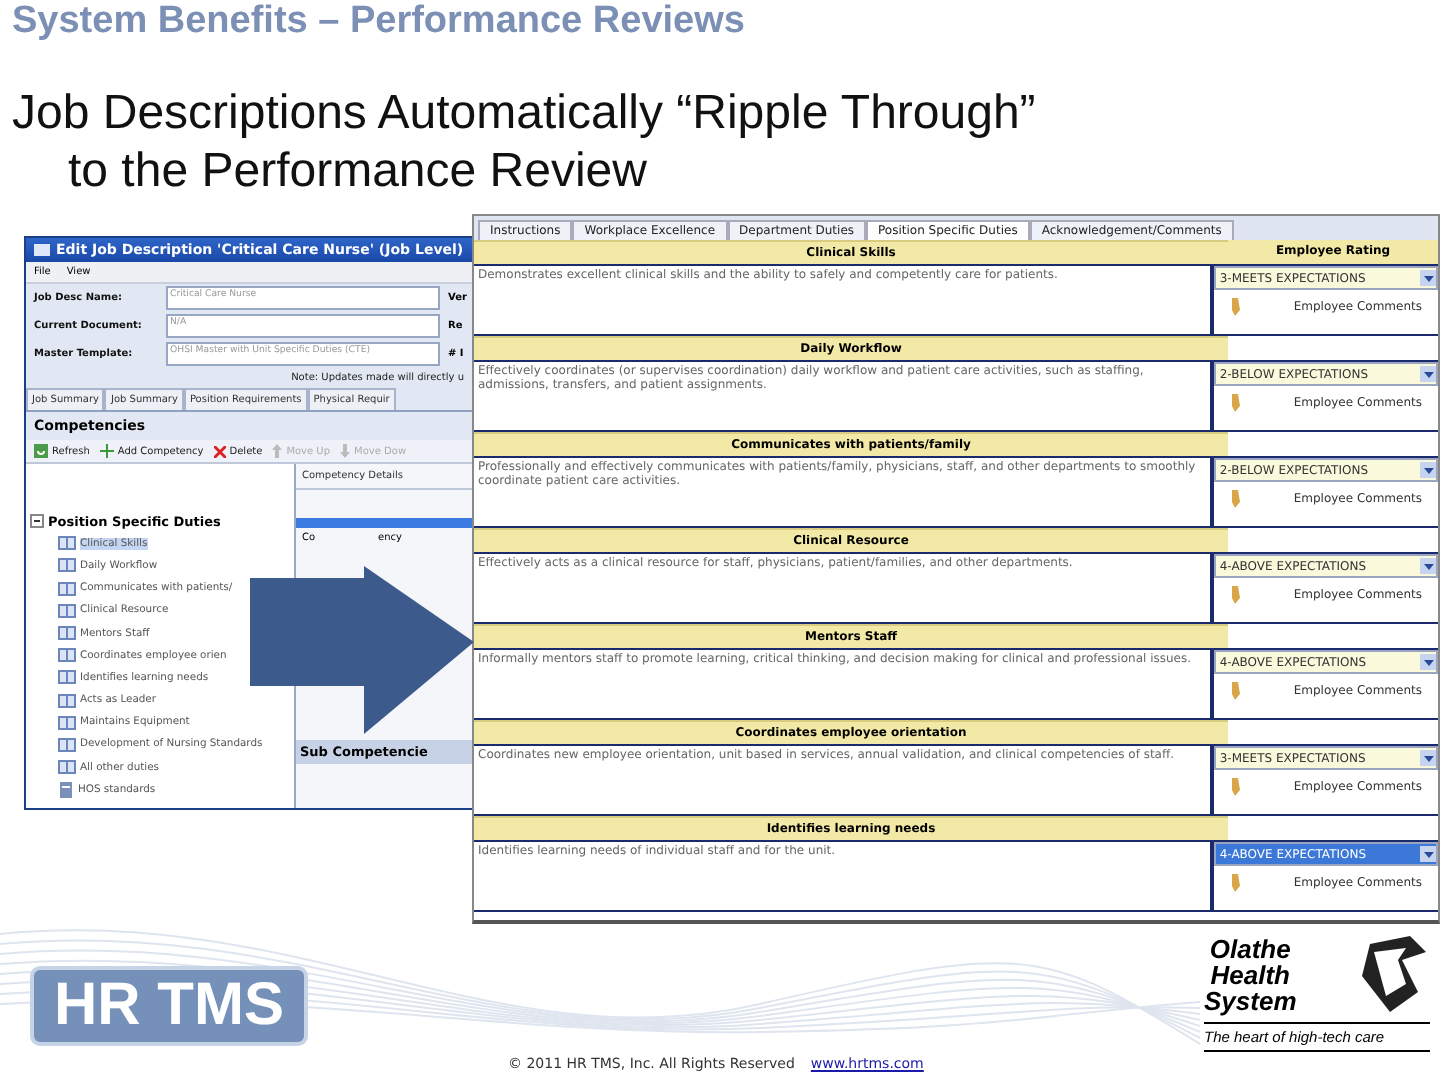  Describe the element at coordinates (37, 521) in the screenshot. I see `collapse-icon` at that location.